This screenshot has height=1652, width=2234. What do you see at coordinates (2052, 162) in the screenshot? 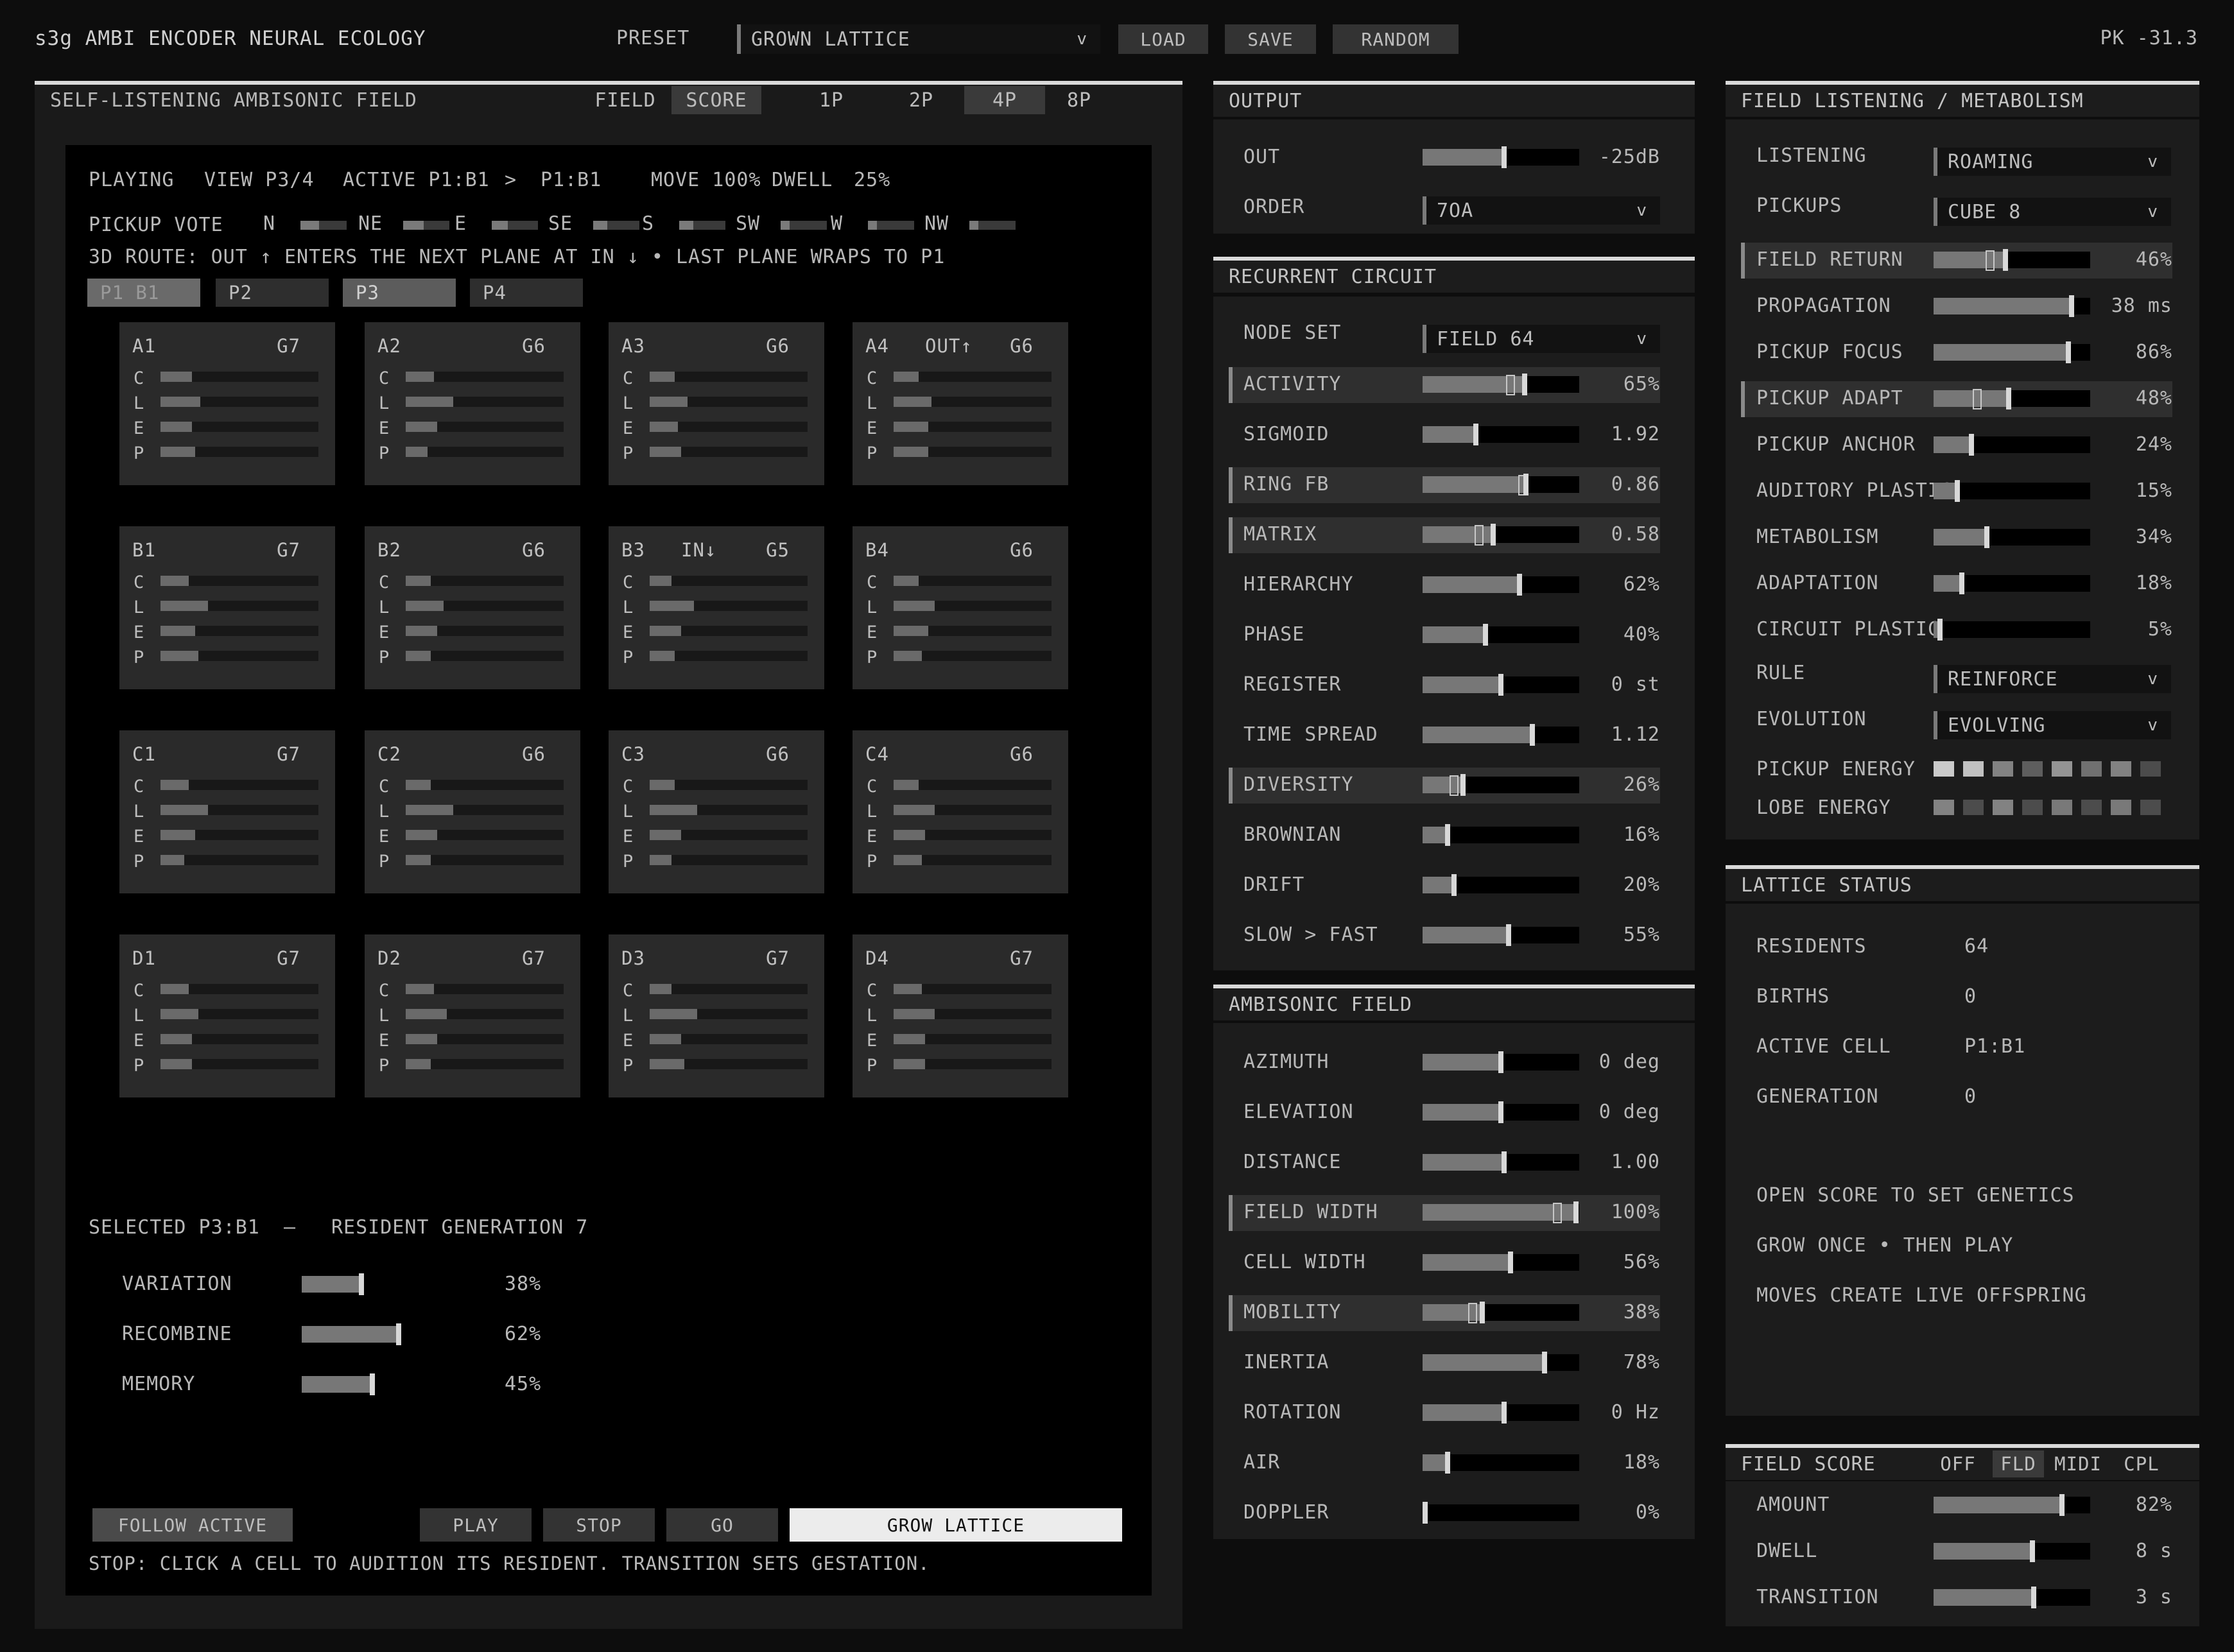
I see `listening-select: ROAMING v` at bounding box center [2052, 162].